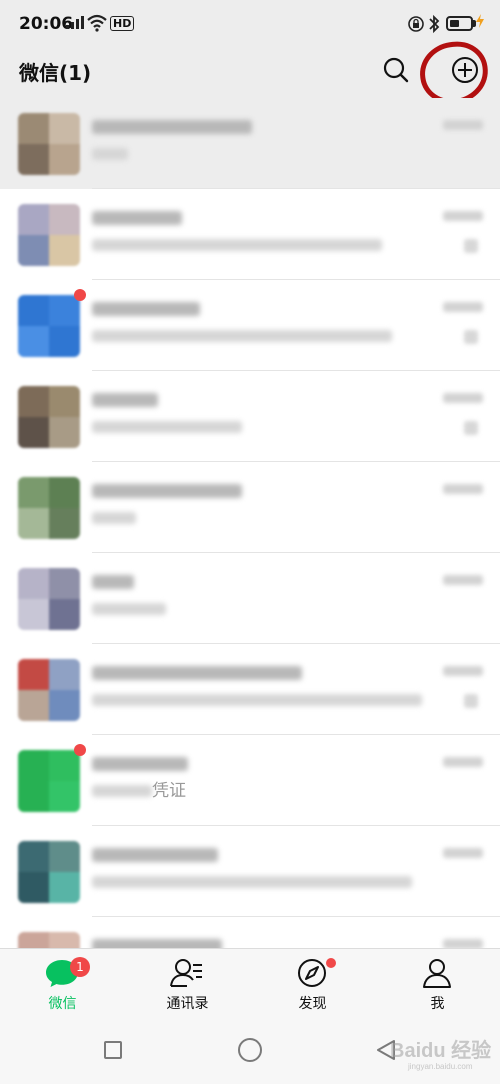  What do you see at coordinates (434, 24) in the screenshot?
I see `bluetooth-icon` at bounding box center [434, 24].